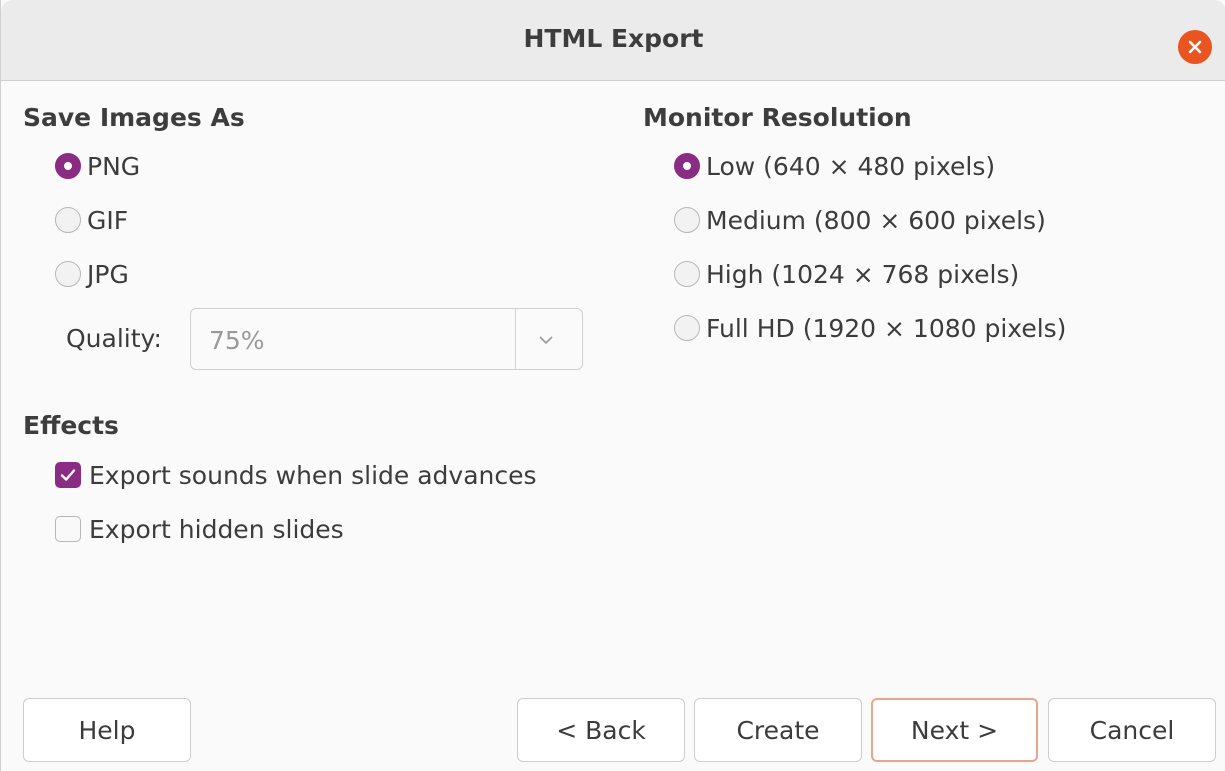 The image size is (1225, 771). I want to click on checkmark-icon, so click(68, 475).